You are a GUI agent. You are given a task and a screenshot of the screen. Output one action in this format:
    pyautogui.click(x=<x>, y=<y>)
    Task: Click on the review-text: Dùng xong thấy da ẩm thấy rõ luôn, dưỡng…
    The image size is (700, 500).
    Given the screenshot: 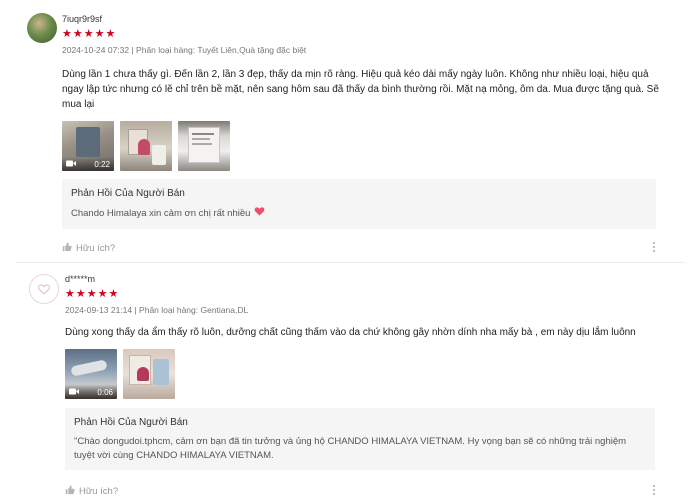 What is the action you would take?
    pyautogui.click(x=350, y=332)
    